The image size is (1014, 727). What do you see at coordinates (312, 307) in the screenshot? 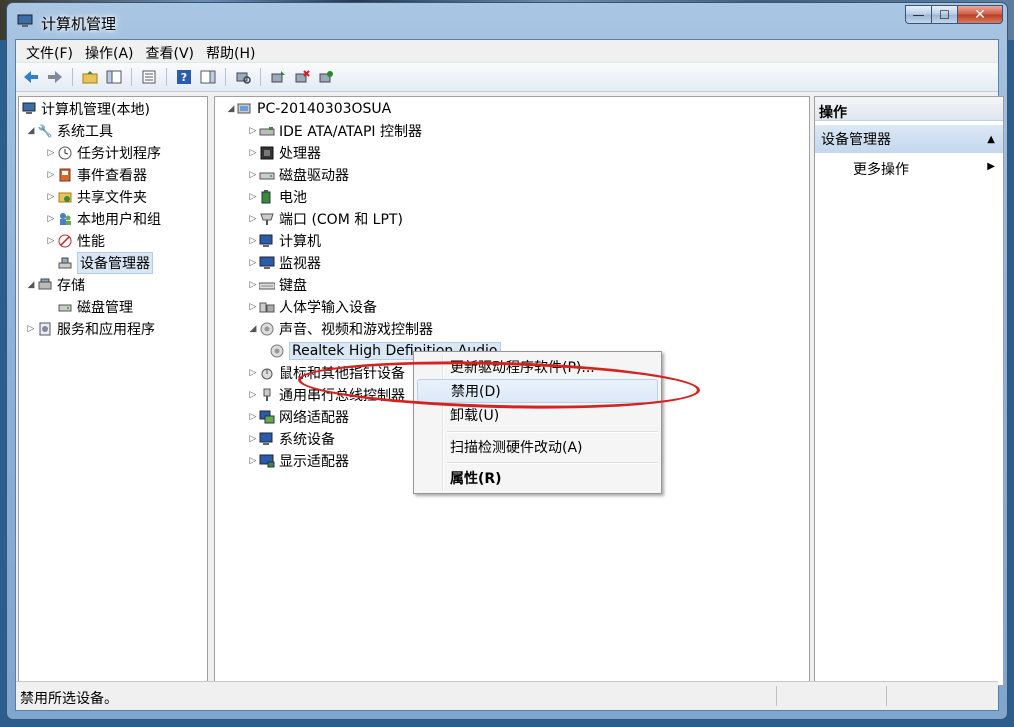
I see `device-category-hid: ▷ 人体学输入设备` at bounding box center [312, 307].